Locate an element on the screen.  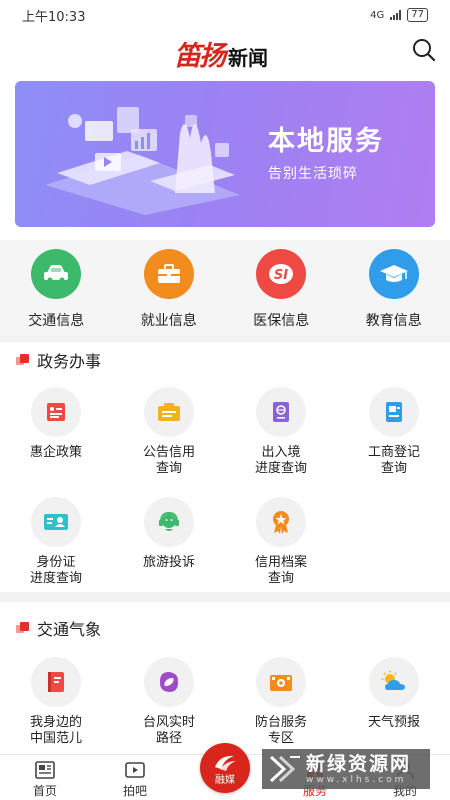
quick-item-label: 医保信息 is located at coordinates (281, 321).